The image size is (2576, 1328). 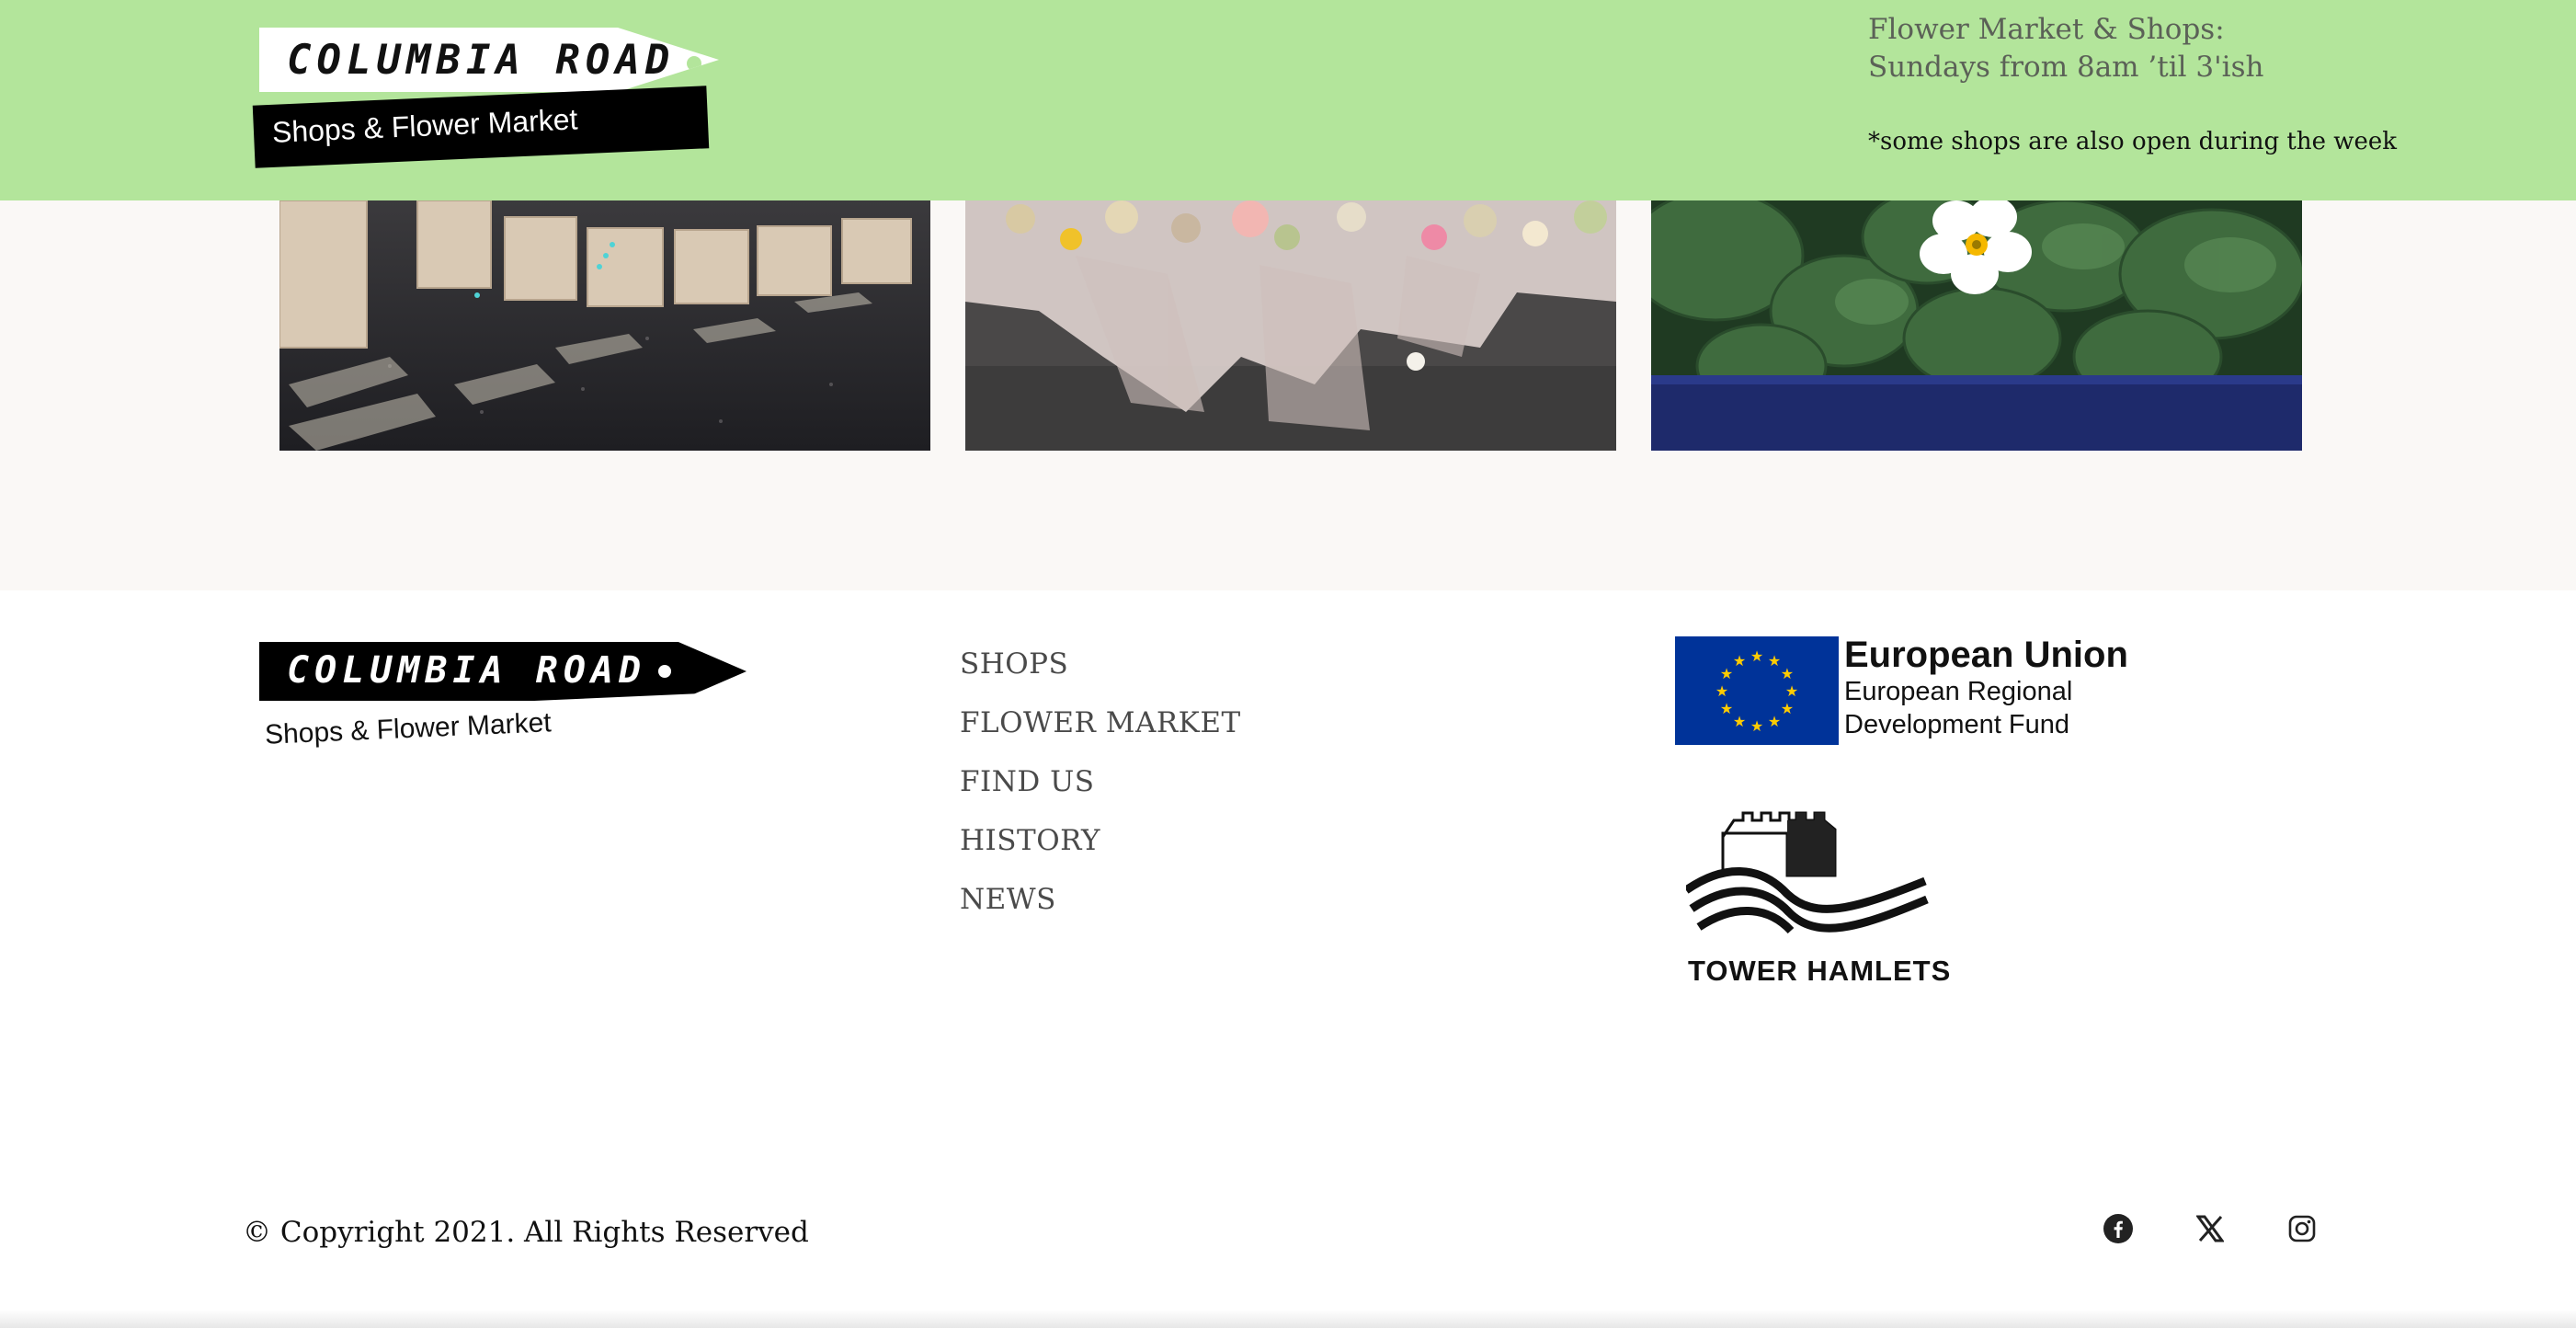 What do you see at coordinates (1757, 690) in the screenshot?
I see `eu-flag-icon: ★ ★ ★ ★ ★ ★ ★ ★ ★ ★ ★ ★` at bounding box center [1757, 690].